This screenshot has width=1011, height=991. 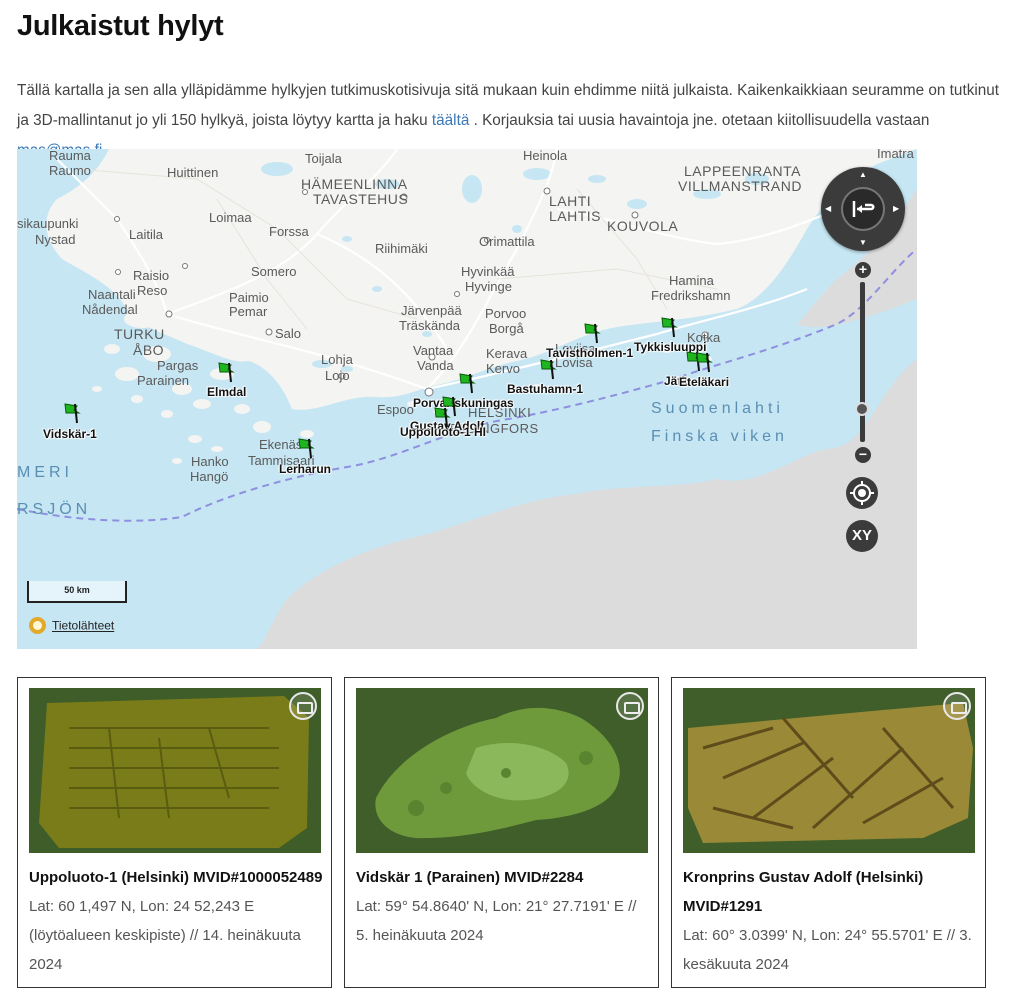 What do you see at coordinates (450, 120) in the screenshot?
I see `wreck-map-link: täältä` at bounding box center [450, 120].